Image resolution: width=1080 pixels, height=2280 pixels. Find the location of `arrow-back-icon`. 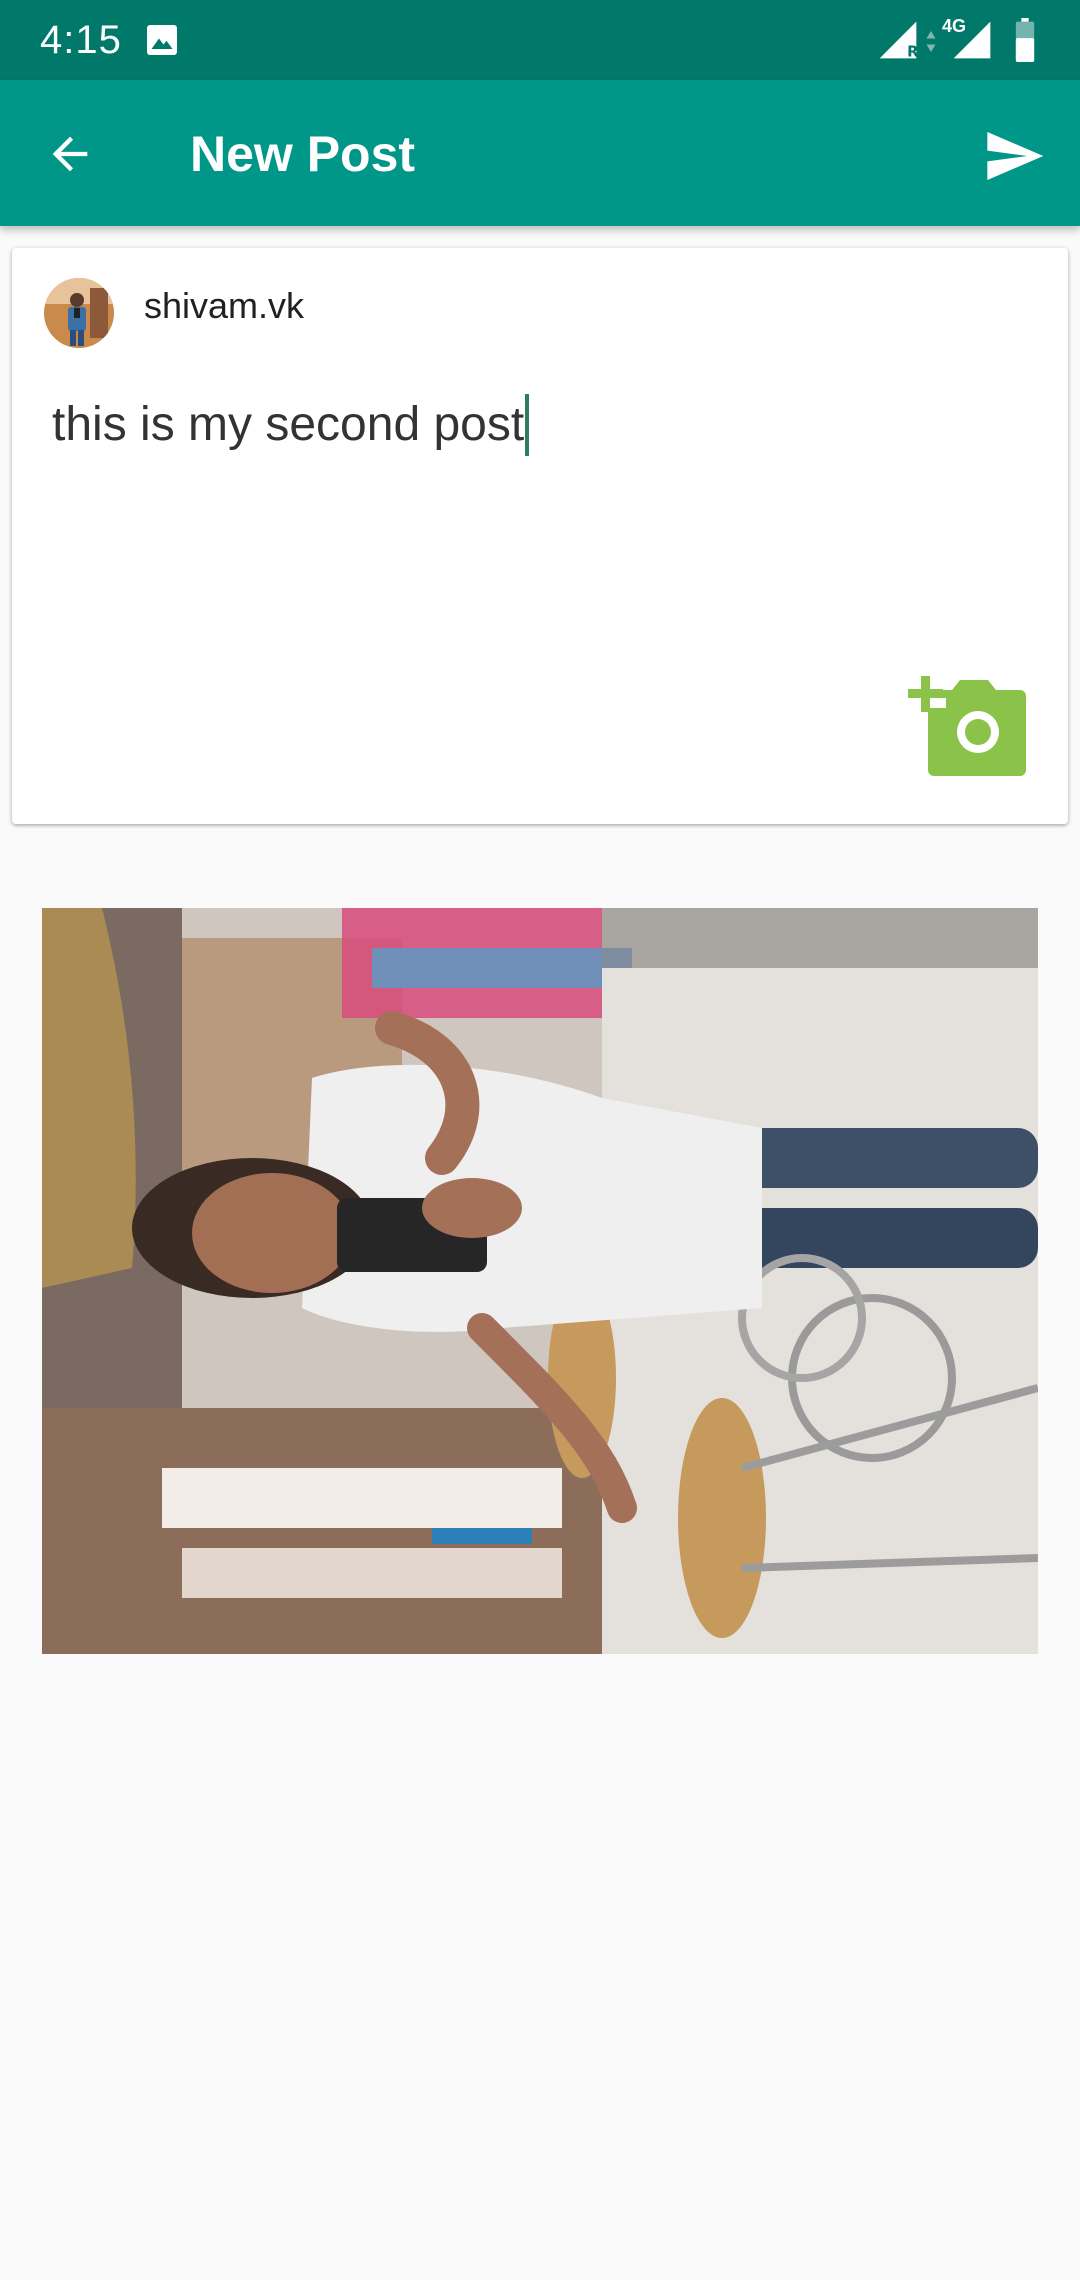

arrow-back-icon is located at coordinates (70, 154).